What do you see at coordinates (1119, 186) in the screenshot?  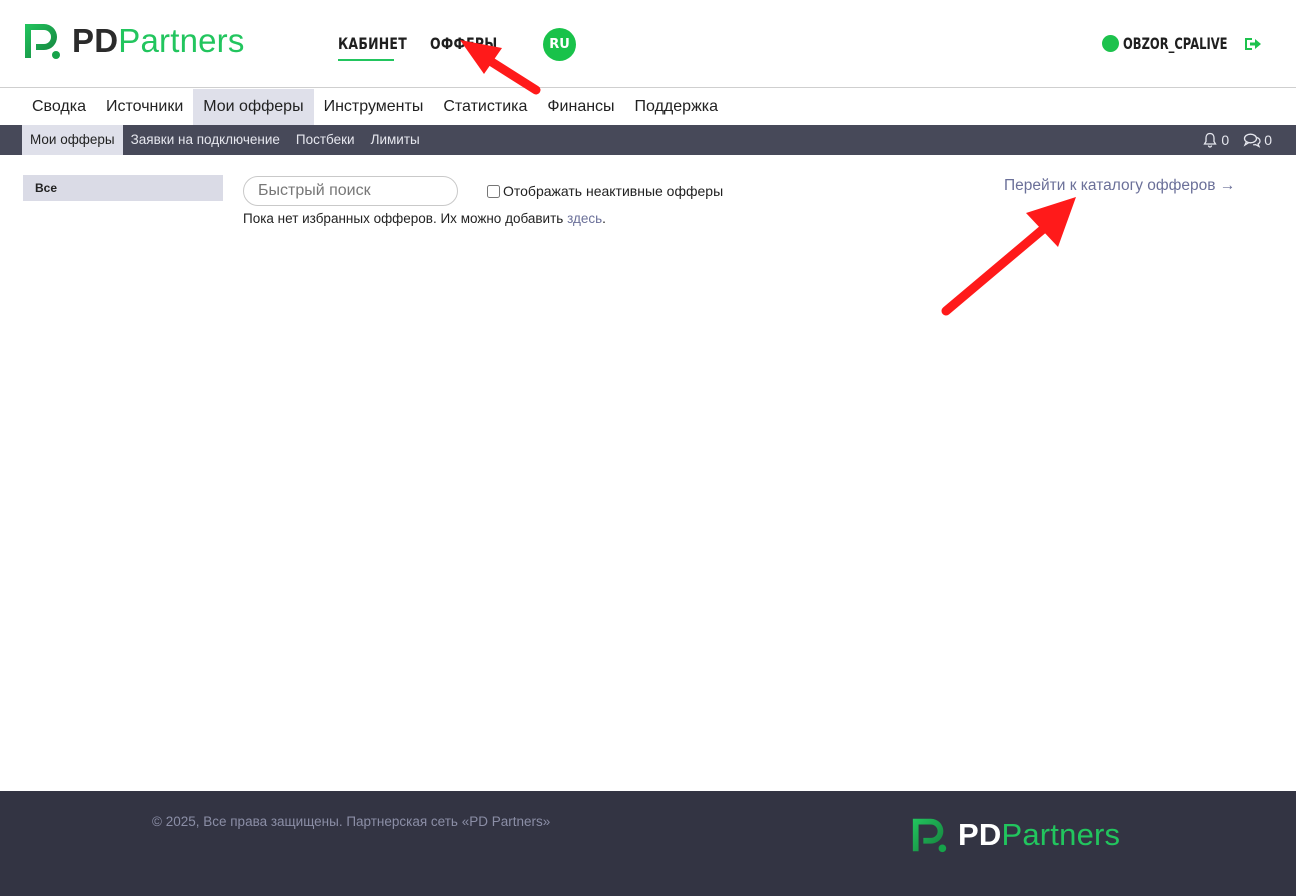 I see `catalog-link: Перейти к каталогу офферов →` at bounding box center [1119, 186].